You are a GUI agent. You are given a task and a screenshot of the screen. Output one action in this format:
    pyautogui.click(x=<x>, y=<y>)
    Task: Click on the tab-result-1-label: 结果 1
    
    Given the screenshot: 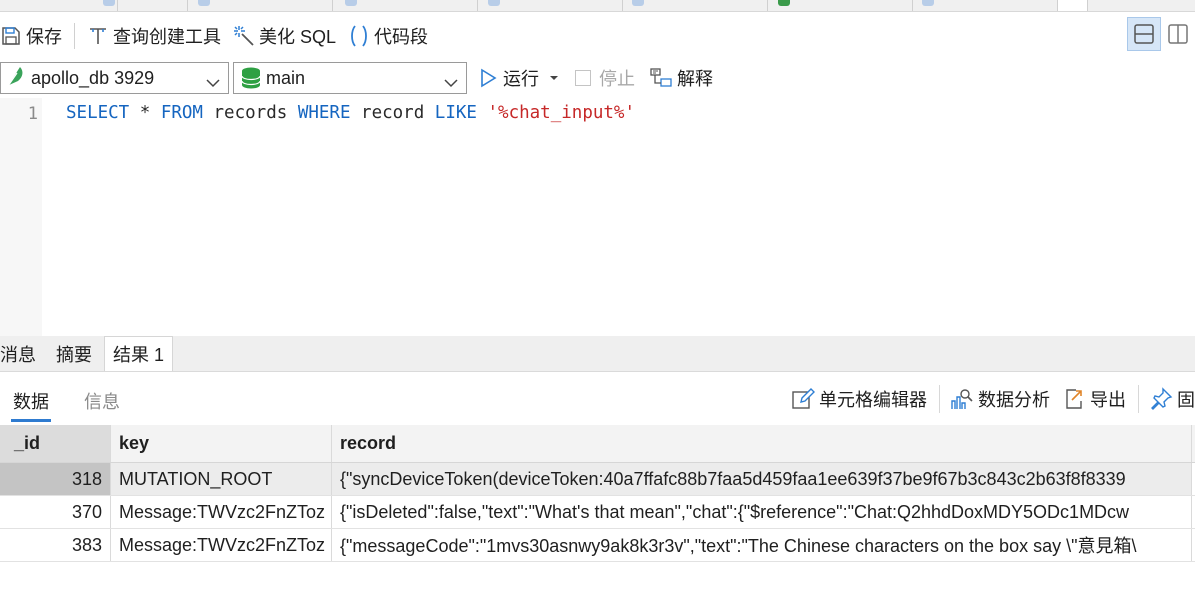 What is the action you would take?
    pyautogui.click(x=139, y=355)
    